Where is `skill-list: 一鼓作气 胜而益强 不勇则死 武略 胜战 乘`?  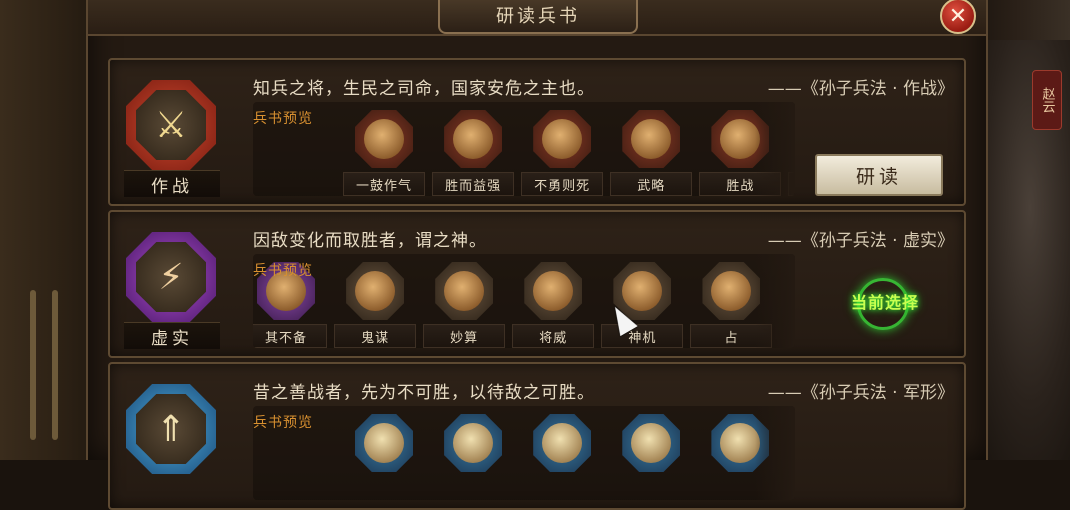
skill-list: 一鼓作气 胜而益强 不勇则死 武略 胜战 乘 is located at coordinates (569, 151).